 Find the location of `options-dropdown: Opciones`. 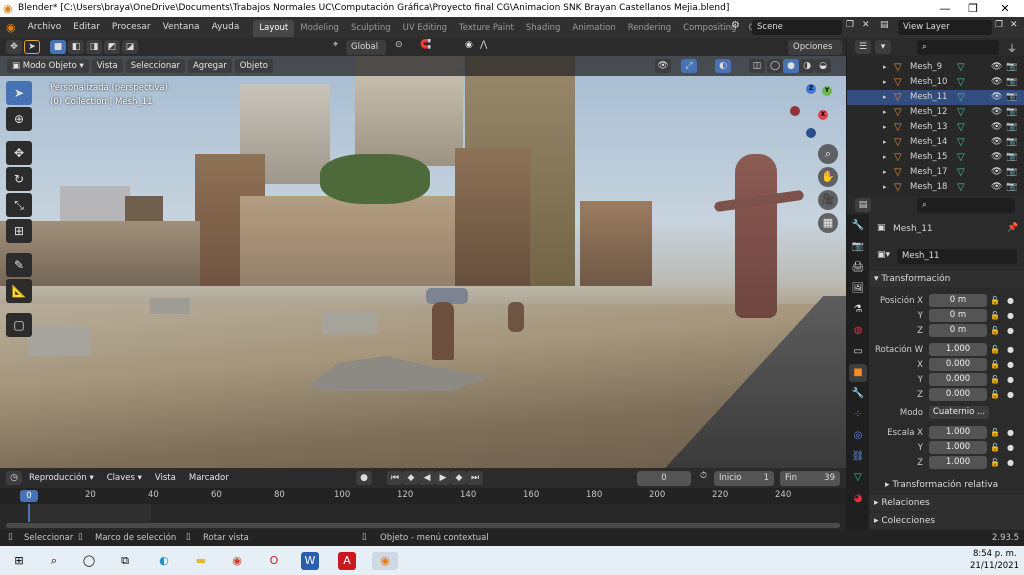

options-dropdown: Opciones is located at coordinates (815, 47).